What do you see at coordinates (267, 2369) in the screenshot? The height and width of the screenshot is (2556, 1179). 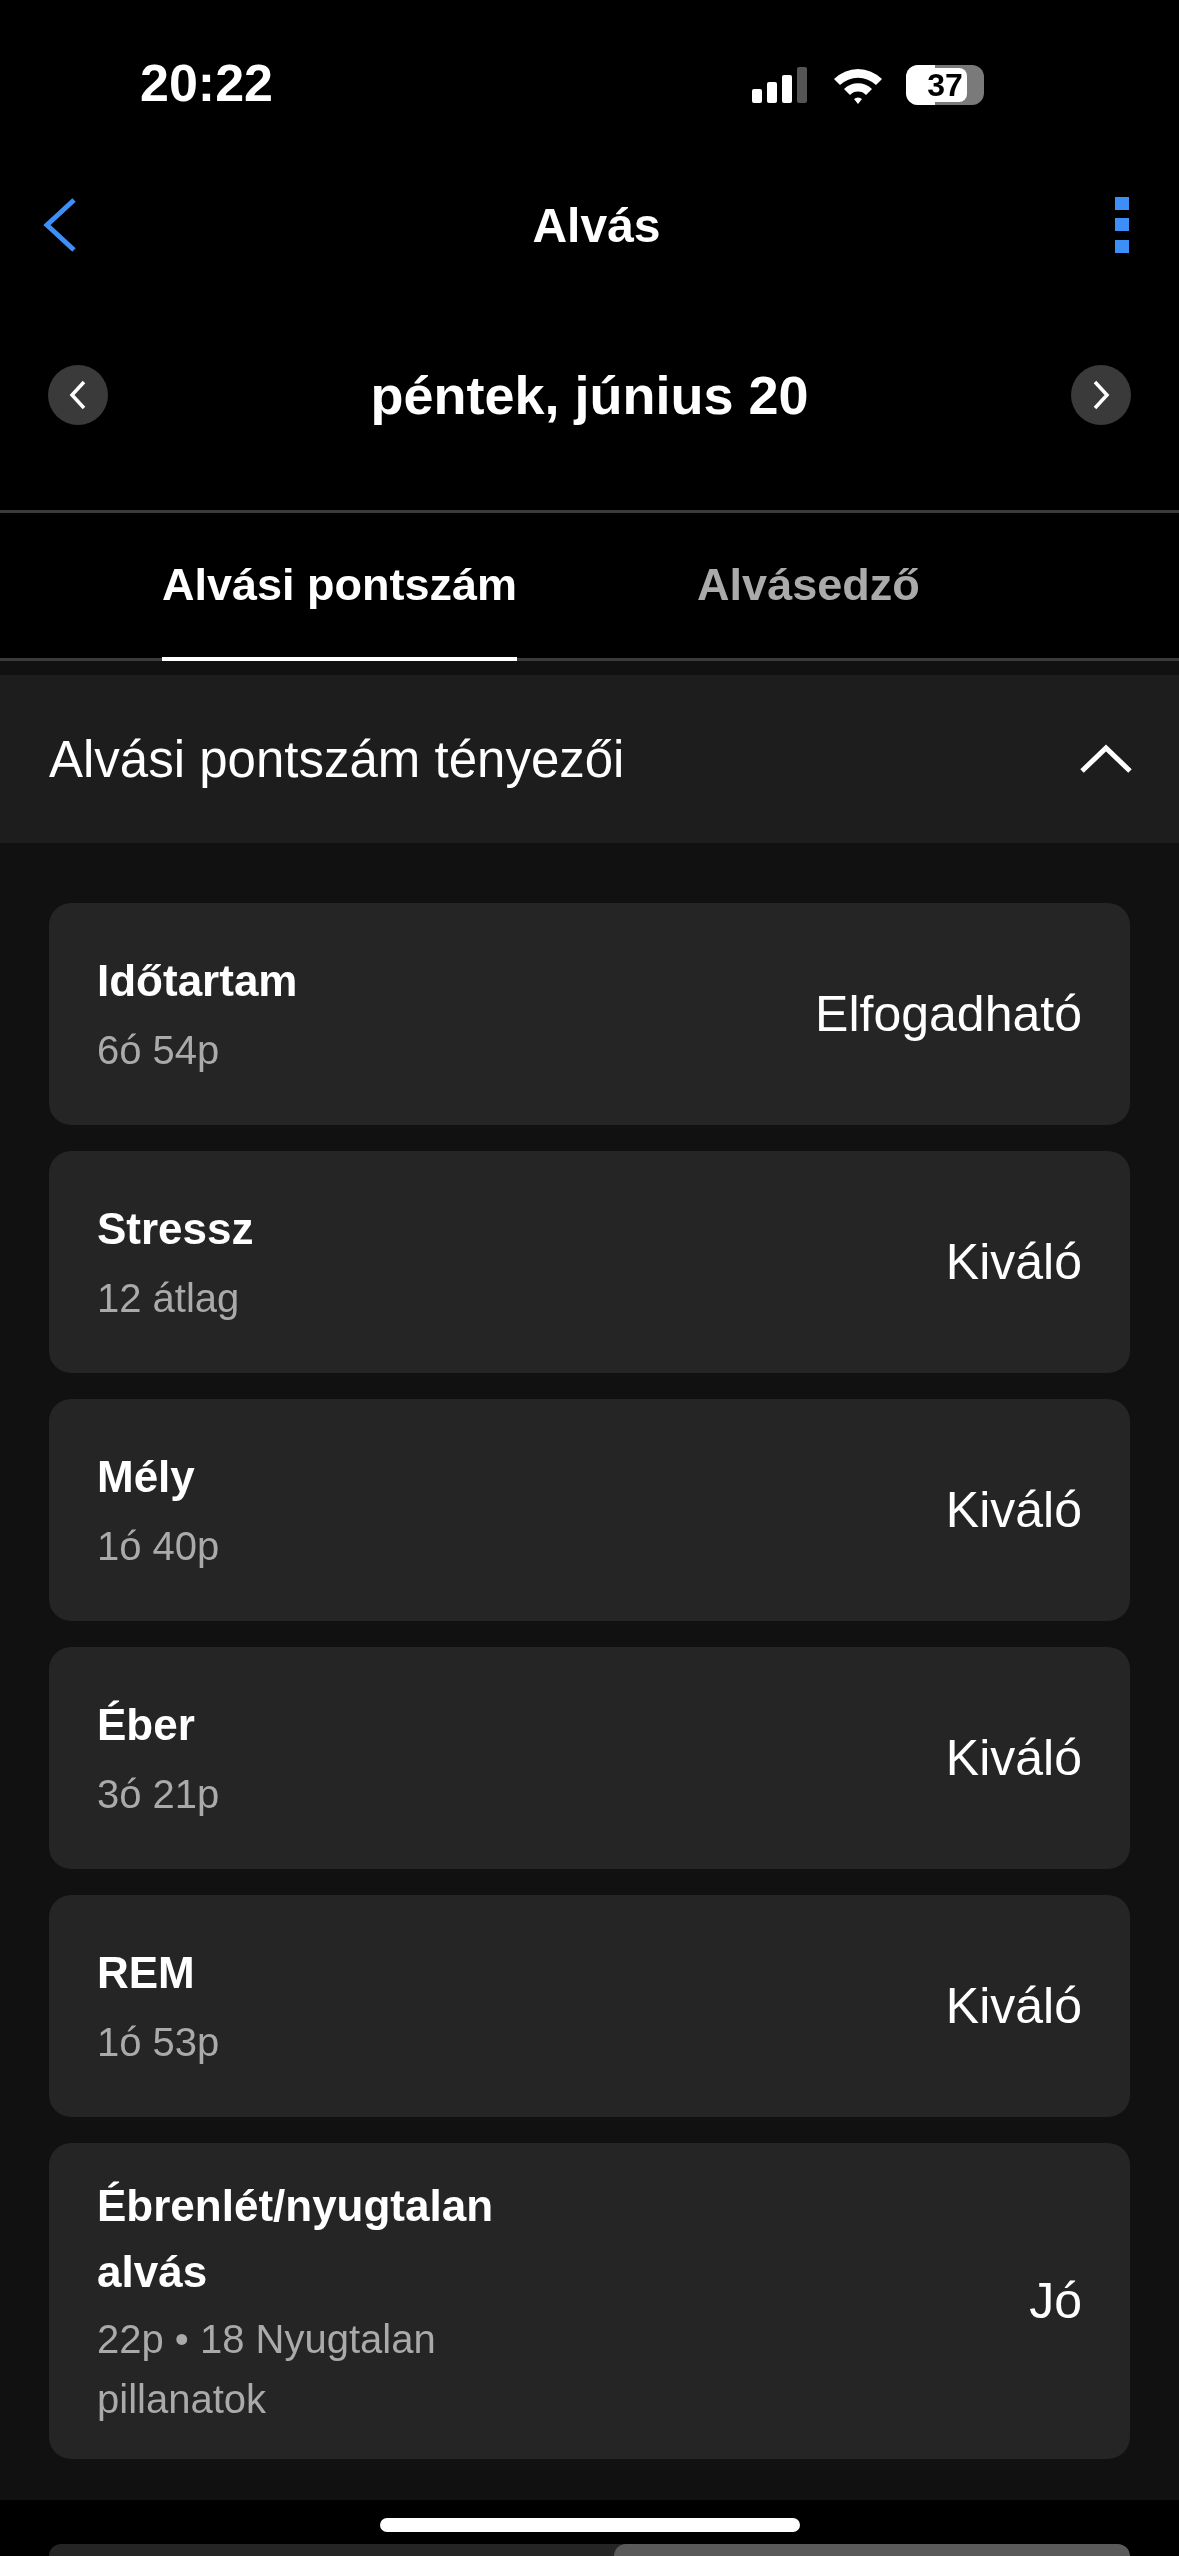 I see `factor-detail: 22p • 18 Nyugtalan pillanatok` at bounding box center [267, 2369].